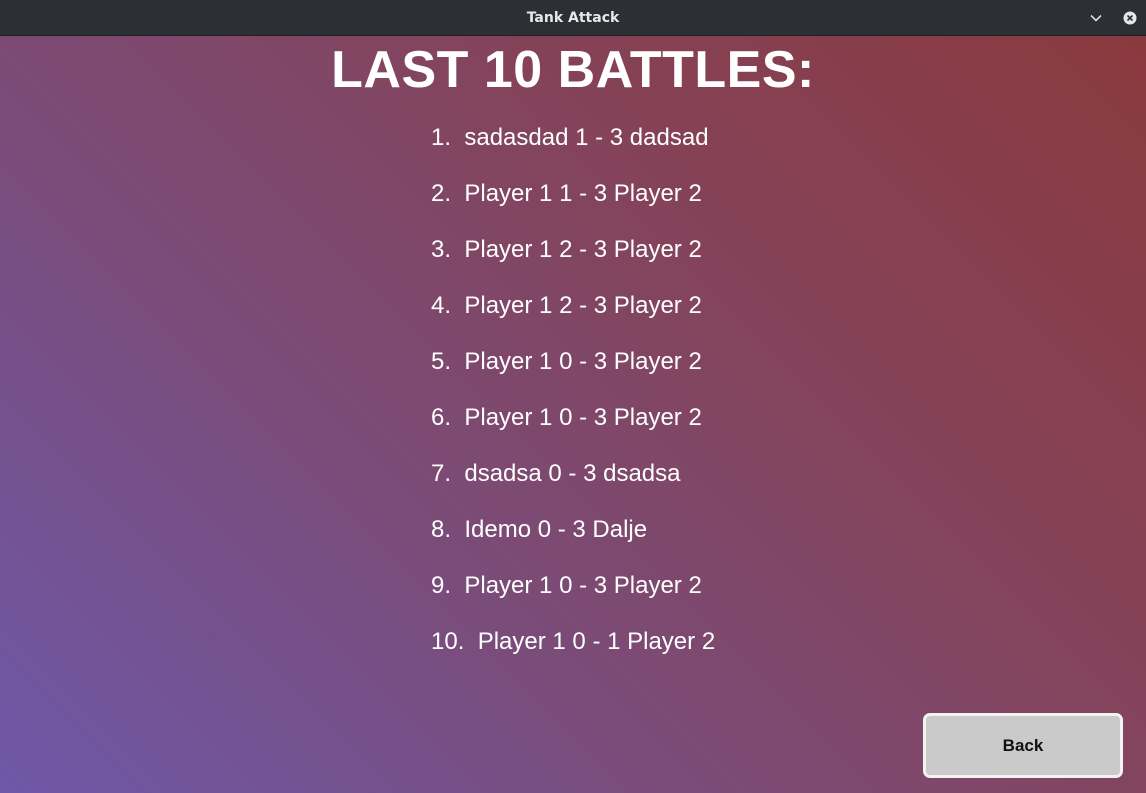 The height and width of the screenshot is (793, 1146). What do you see at coordinates (583, 193) in the screenshot?
I see `battle-result: Player 1 1 - 3 Player 2` at bounding box center [583, 193].